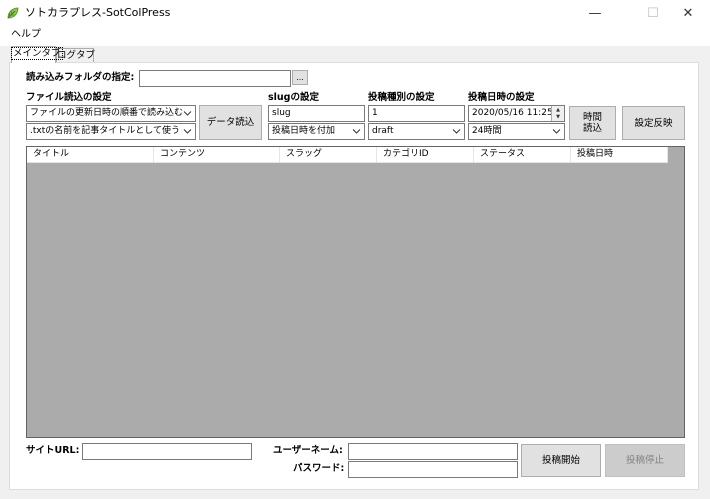 The image size is (710, 499). I want to click on tab-main: メインタブ, so click(37, 54).